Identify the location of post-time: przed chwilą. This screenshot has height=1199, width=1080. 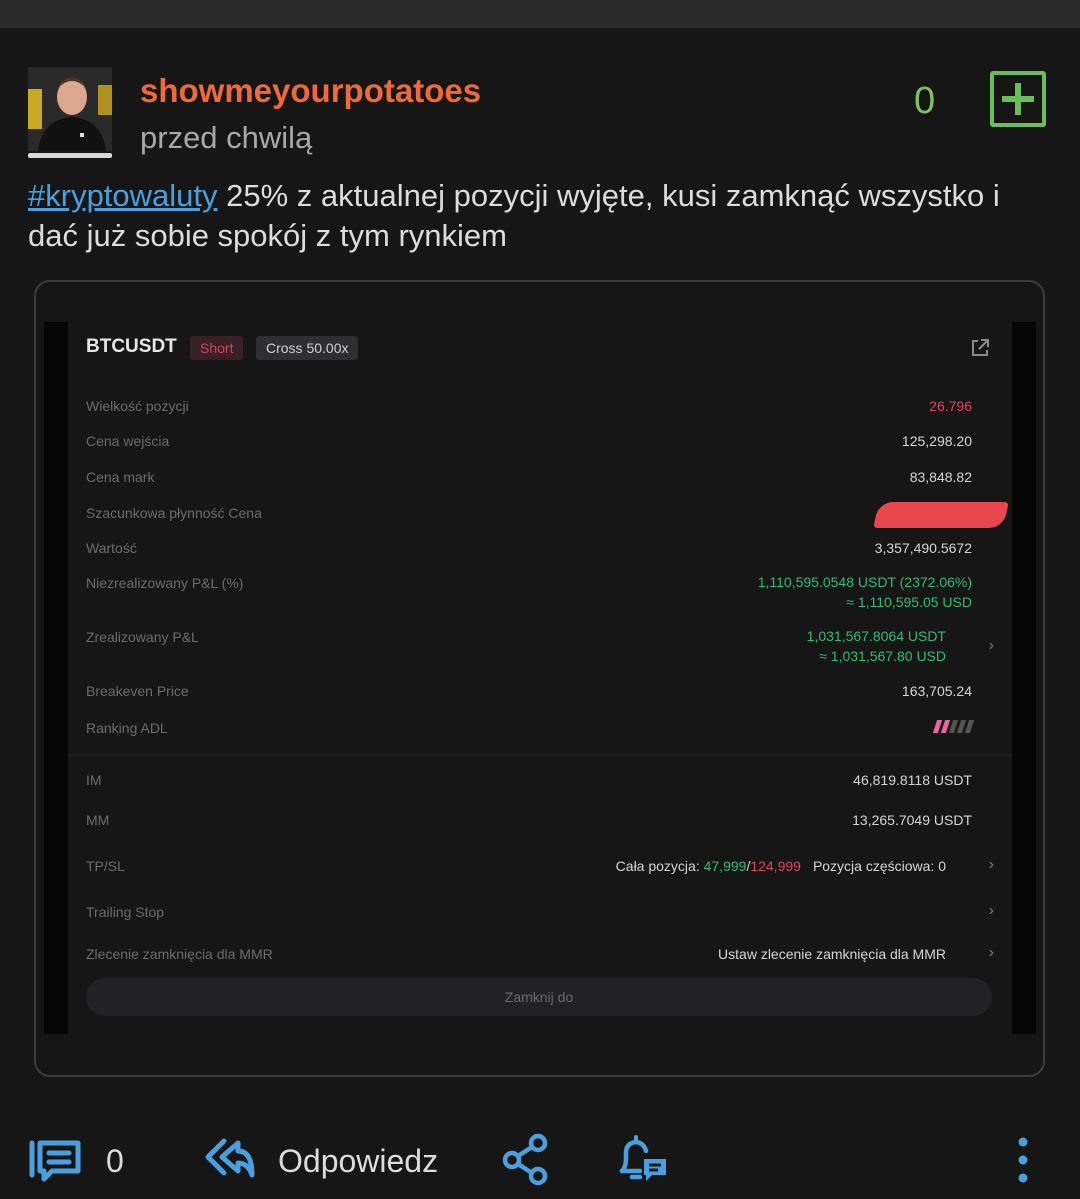
(226, 137).